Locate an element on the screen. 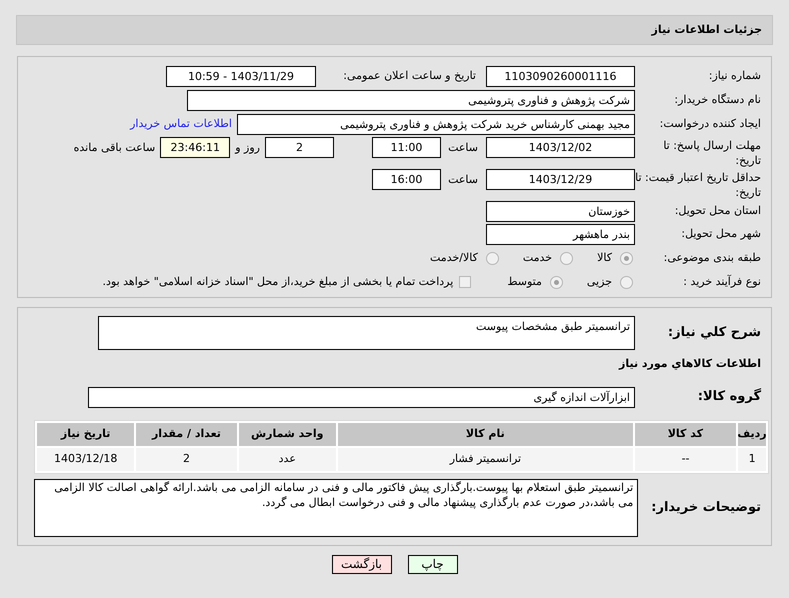 The width and height of the screenshot is (789, 598). text-field: خوزستان is located at coordinates (560, 211).